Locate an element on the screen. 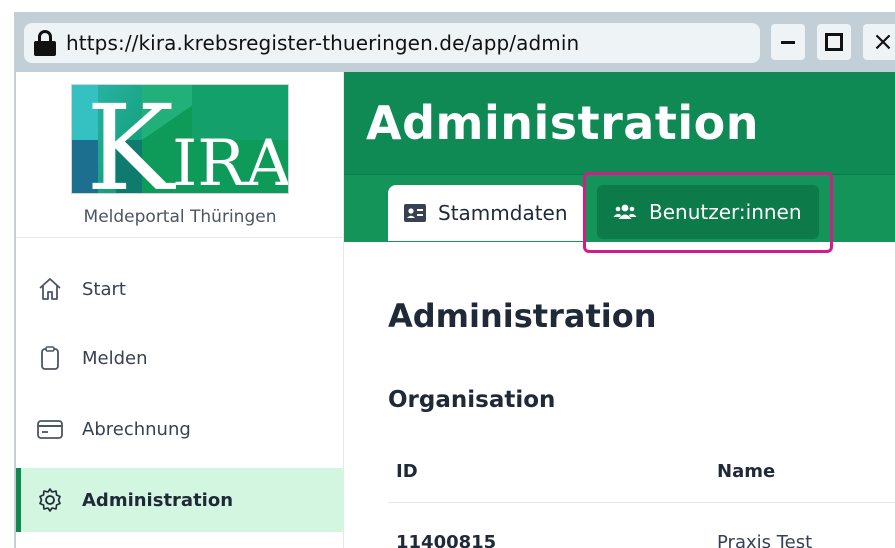 The image size is (895, 548). nav-item-start: Start is located at coordinates (180, 289).